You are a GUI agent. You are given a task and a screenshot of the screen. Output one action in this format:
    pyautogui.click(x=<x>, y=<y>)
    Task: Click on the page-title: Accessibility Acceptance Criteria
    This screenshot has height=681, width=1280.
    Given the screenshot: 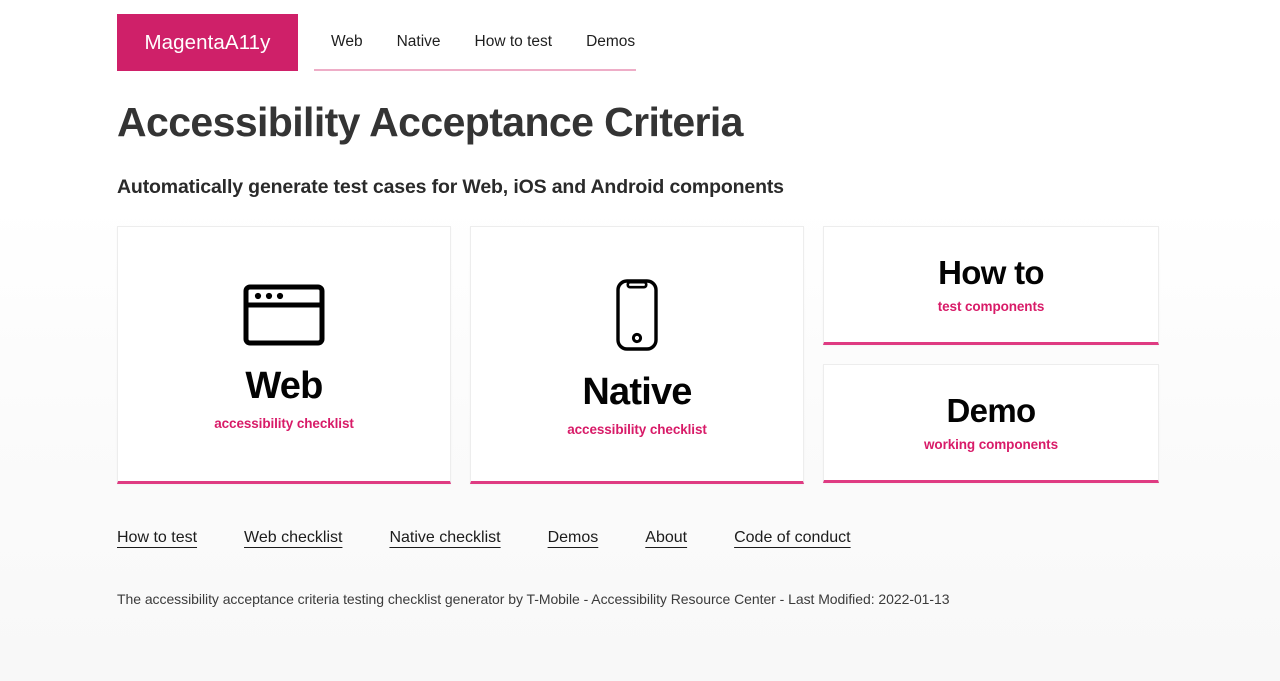 What is the action you would take?
    pyautogui.click(x=430, y=122)
    